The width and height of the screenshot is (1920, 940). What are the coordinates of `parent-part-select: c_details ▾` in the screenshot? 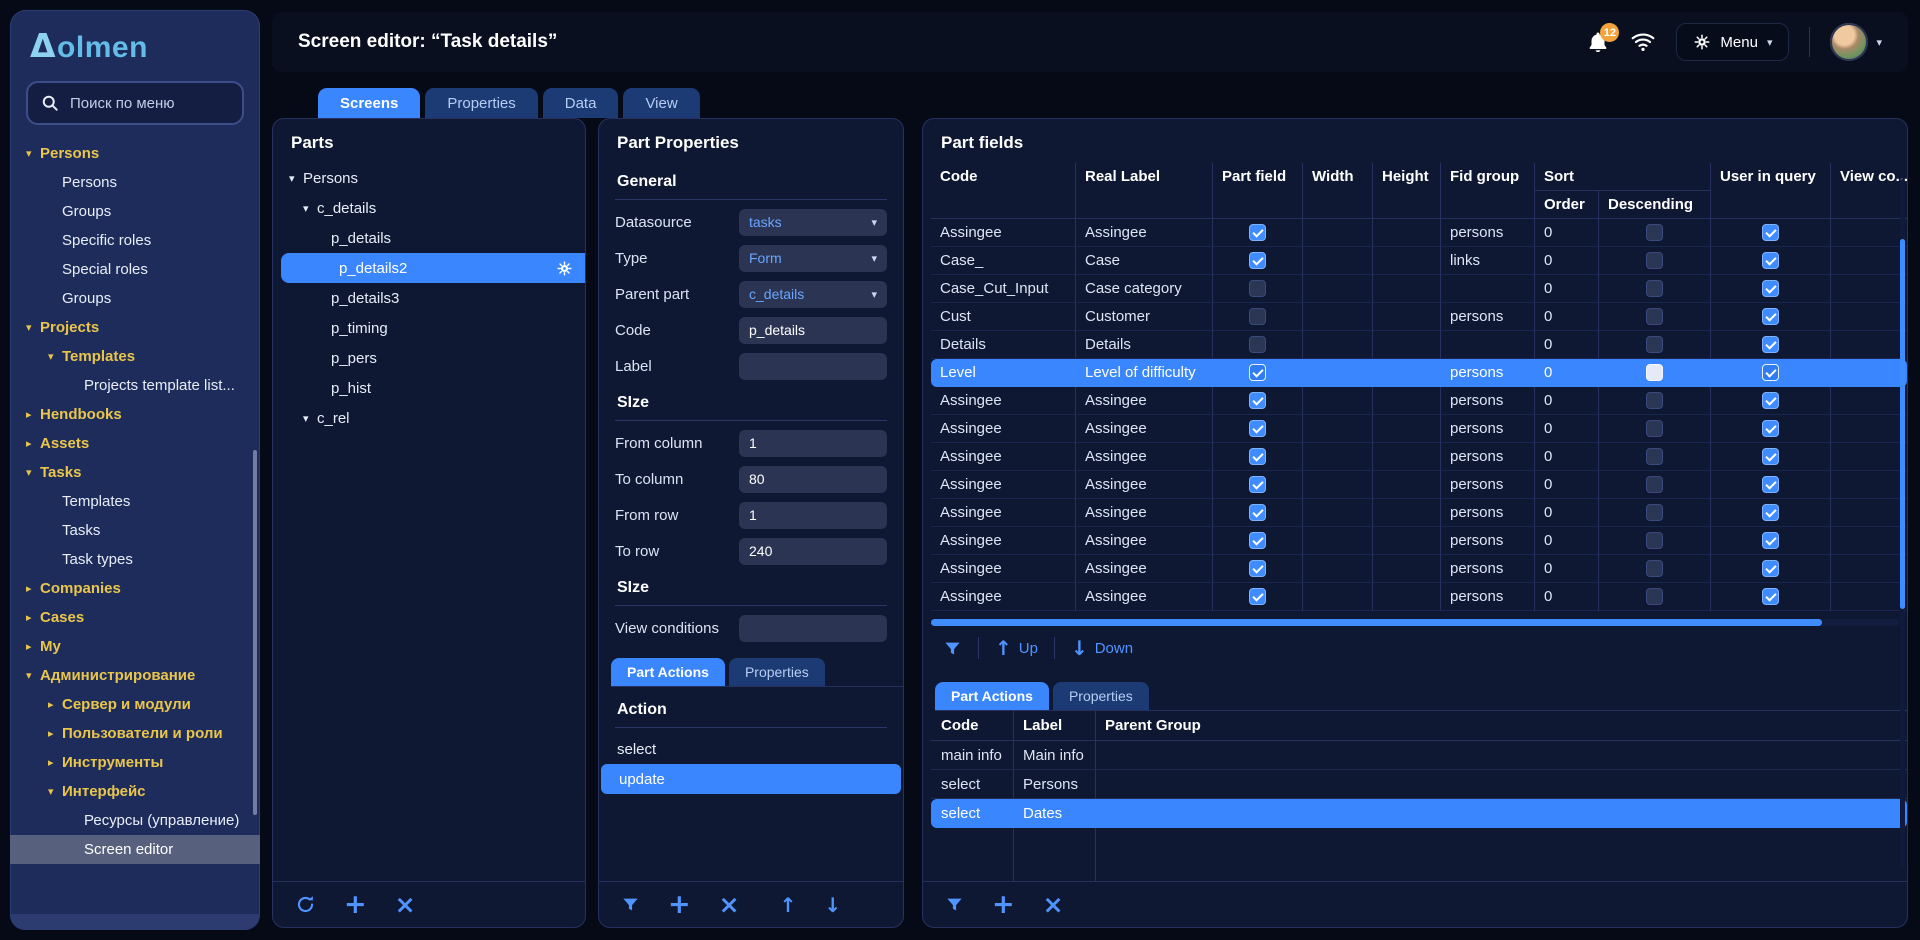 It's located at (813, 294).